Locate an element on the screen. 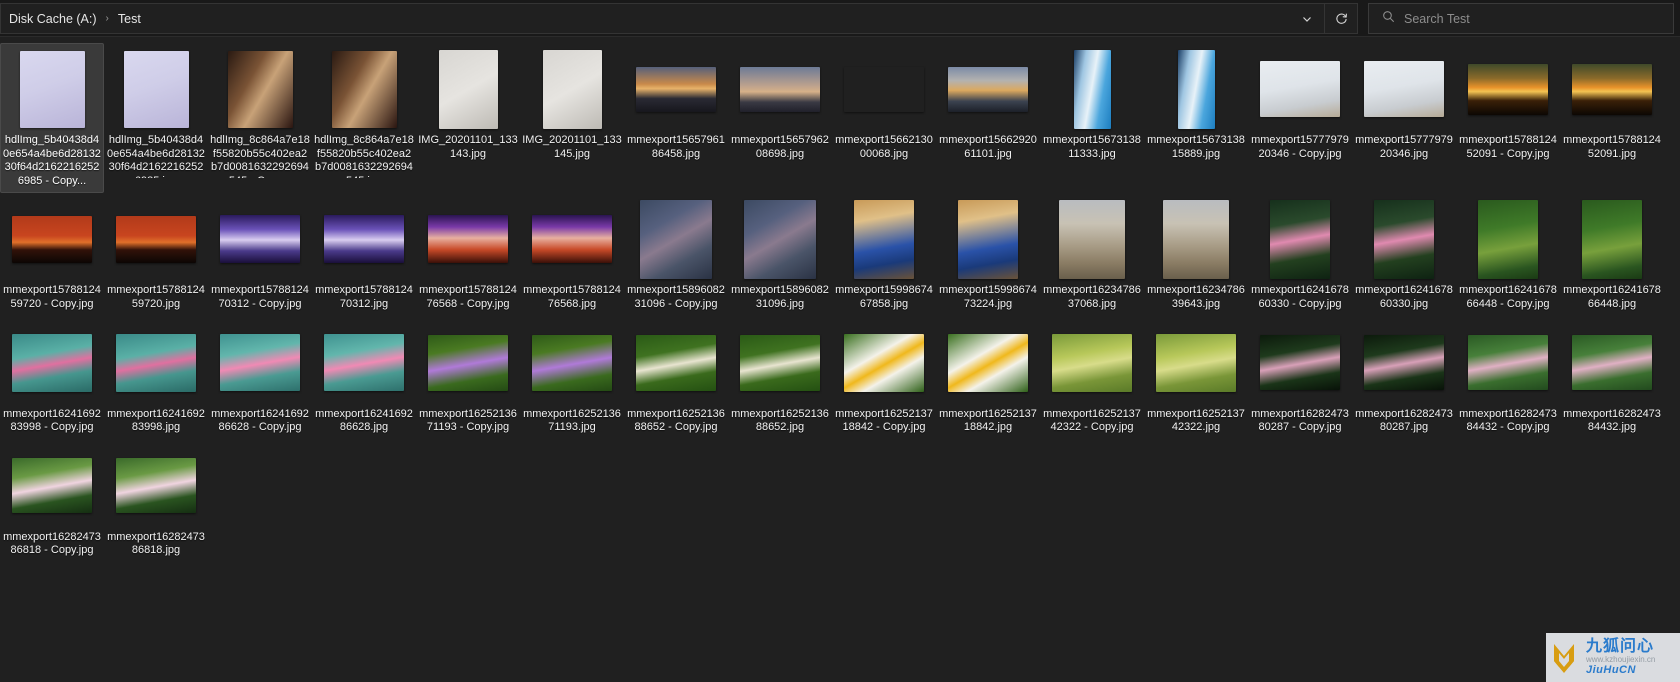 This screenshot has width=1680, height=682. file-tile: mmexport1589608231096.jpg is located at coordinates (780, 254).